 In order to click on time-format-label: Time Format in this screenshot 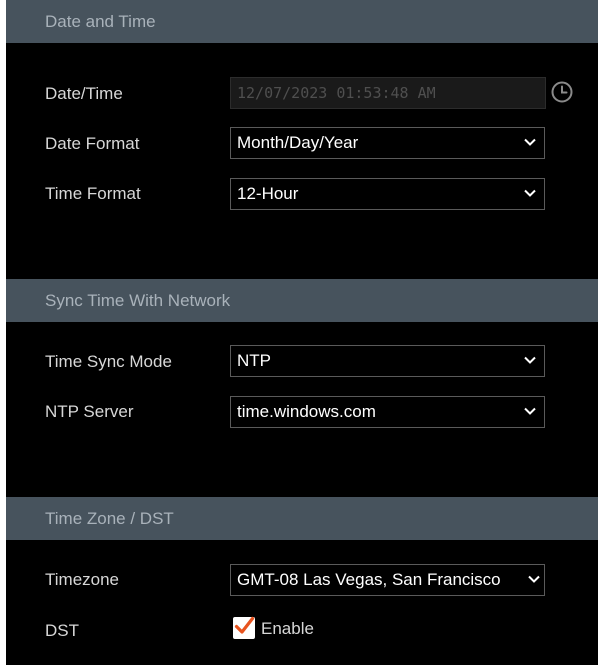, I will do `click(93, 193)`.